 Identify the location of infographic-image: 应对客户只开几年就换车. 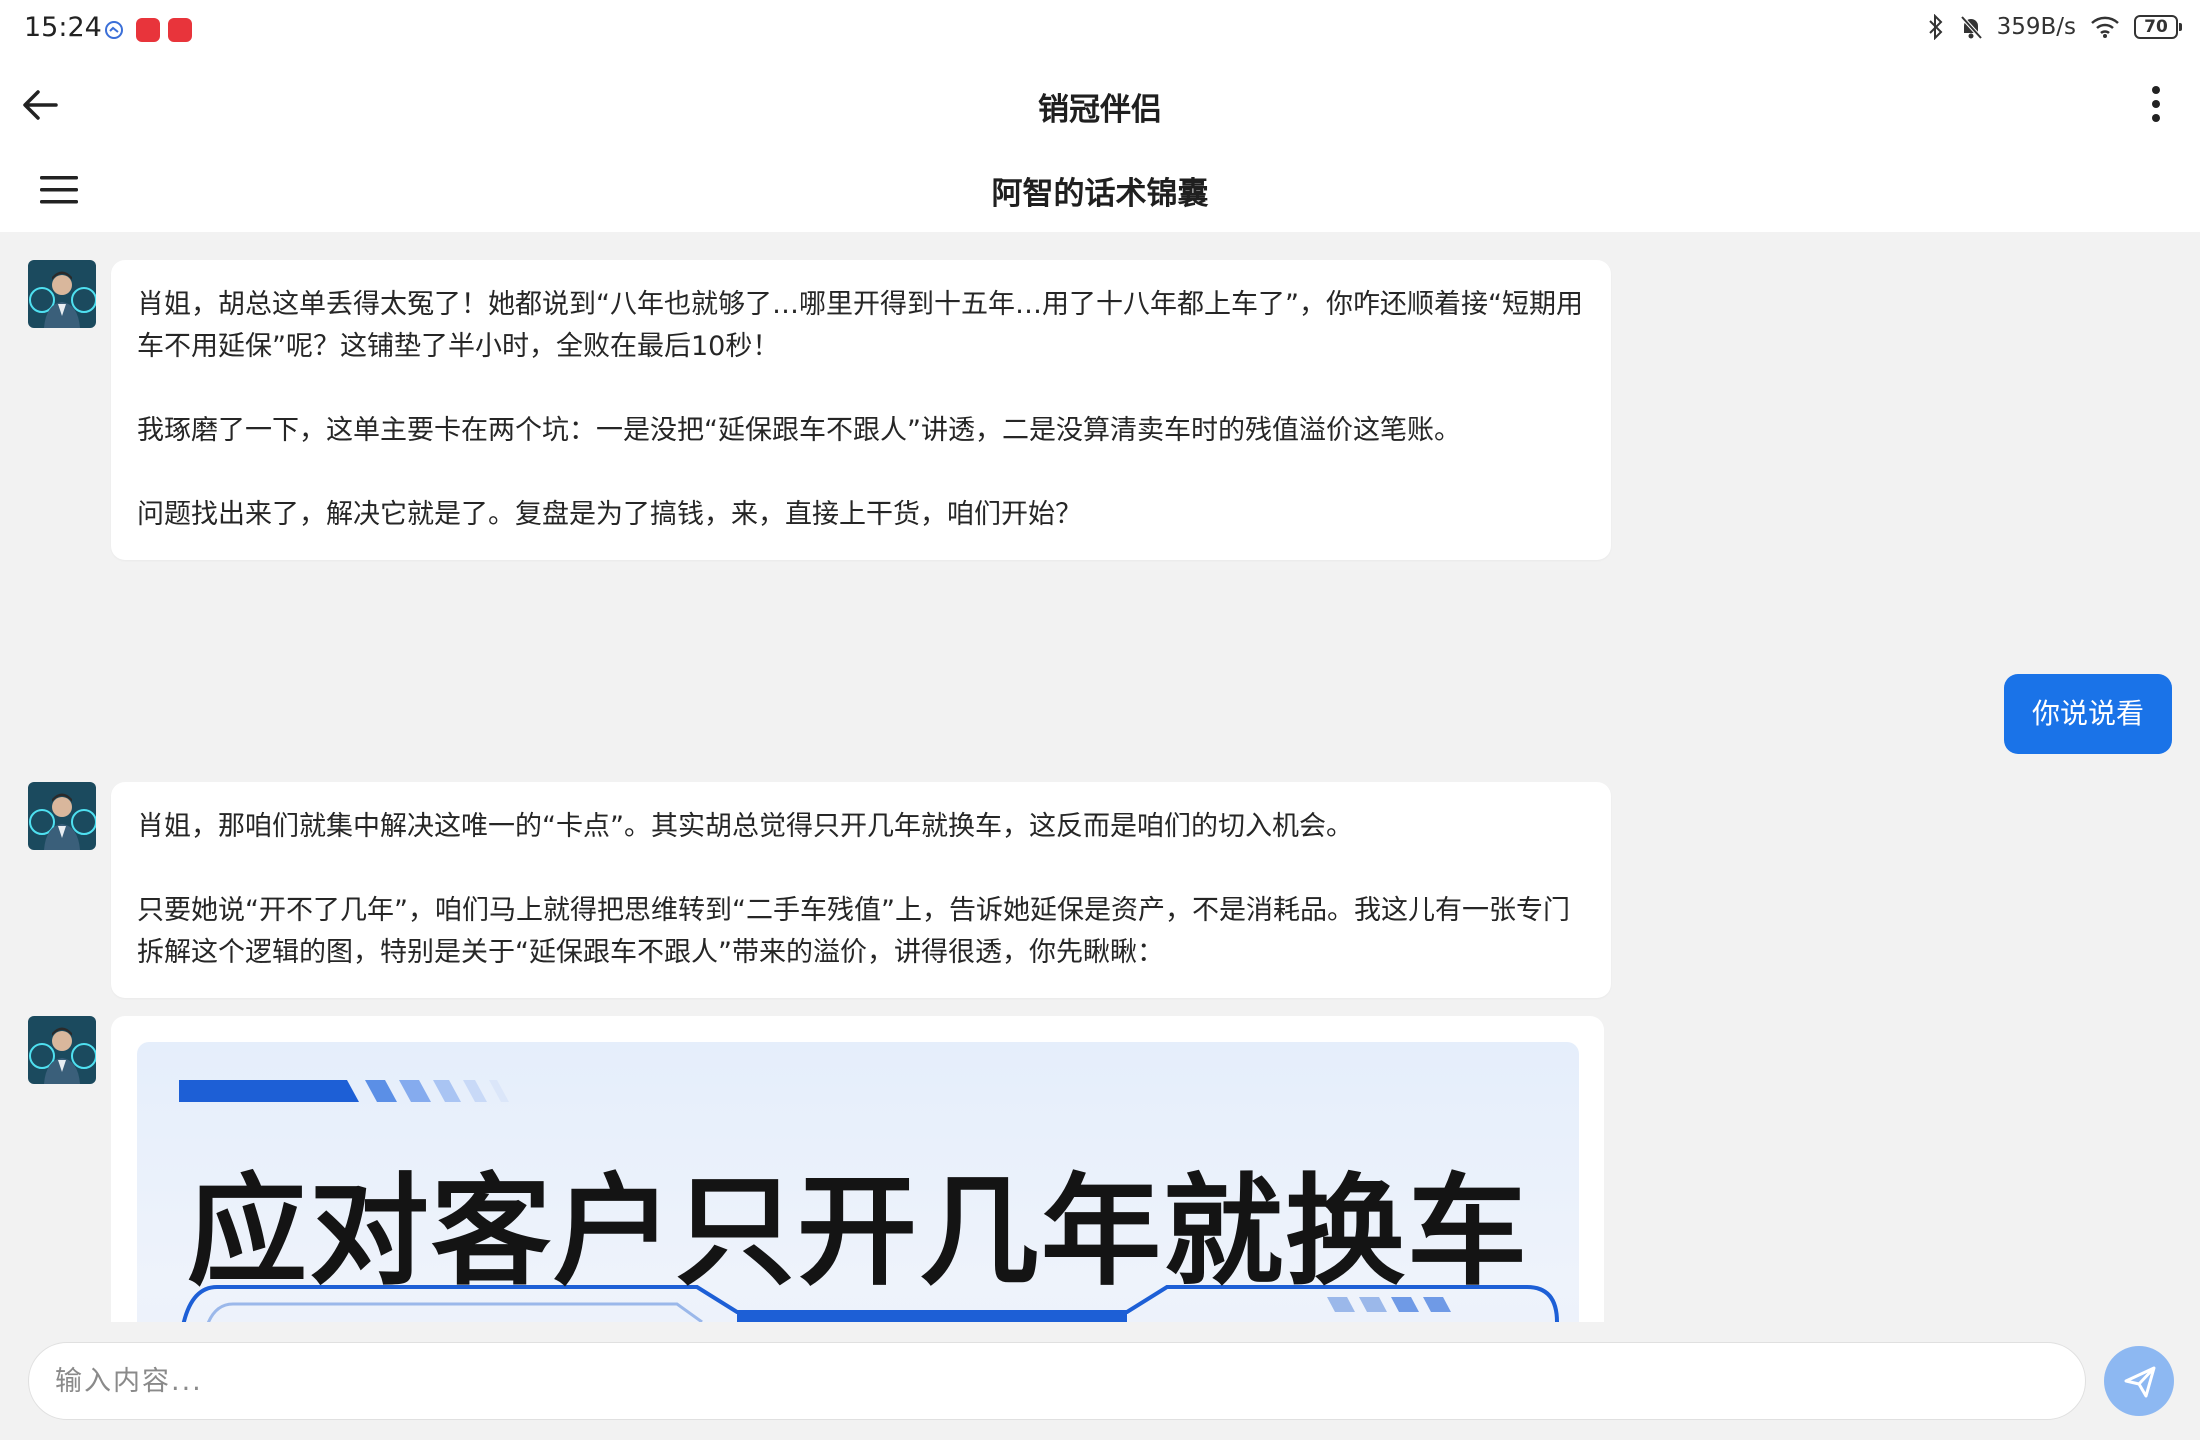
(858, 1182).